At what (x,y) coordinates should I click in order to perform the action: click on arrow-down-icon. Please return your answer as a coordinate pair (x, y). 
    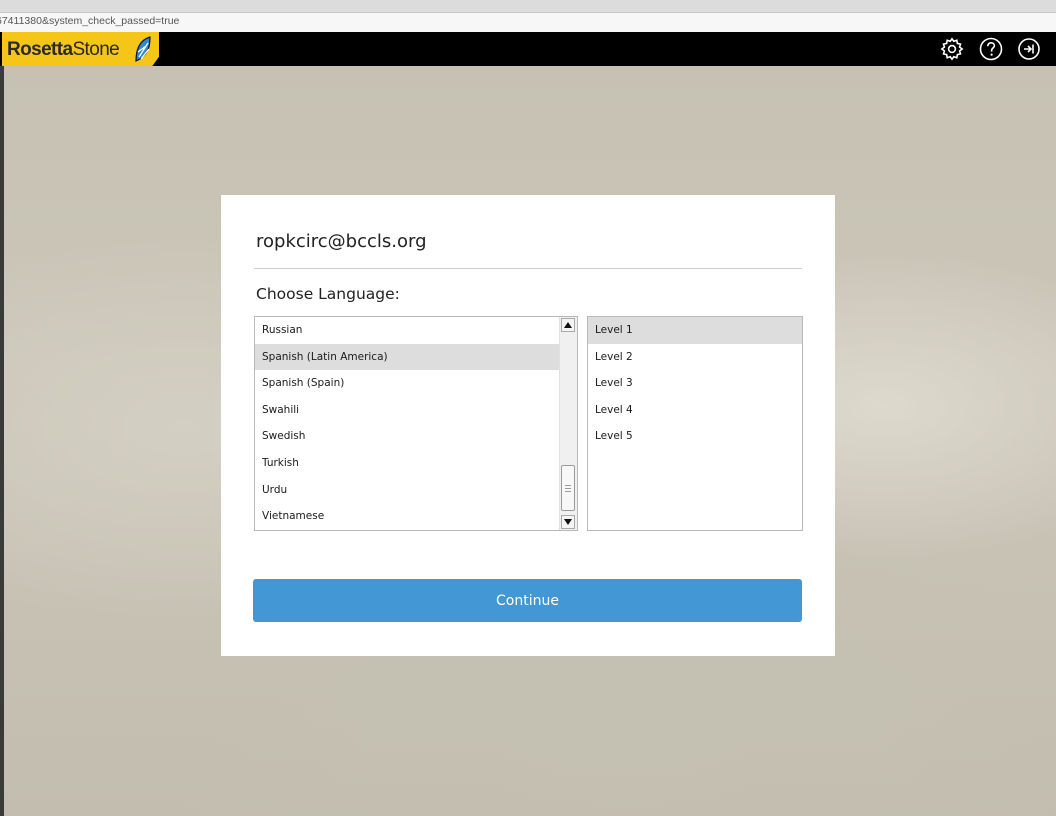
    Looking at the image, I should click on (568, 522).